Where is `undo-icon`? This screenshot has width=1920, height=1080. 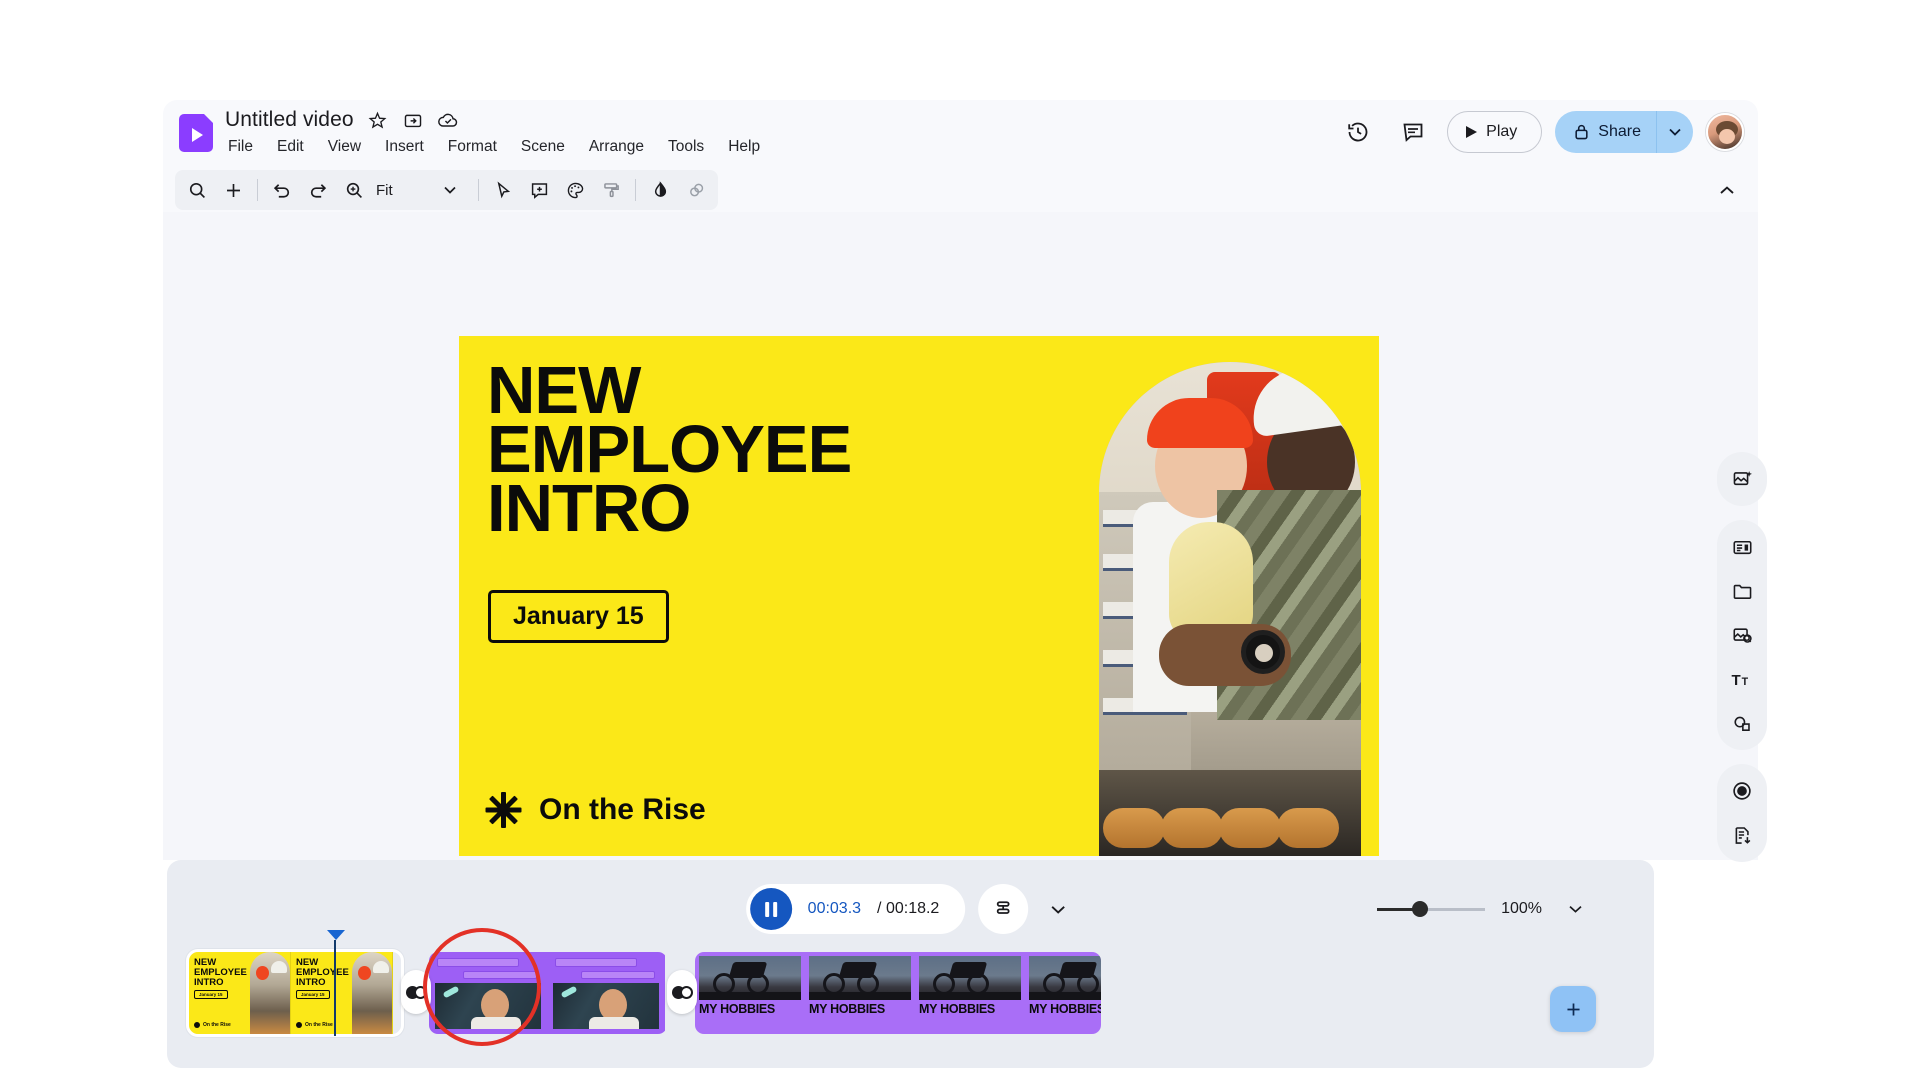
undo-icon is located at coordinates (282, 190).